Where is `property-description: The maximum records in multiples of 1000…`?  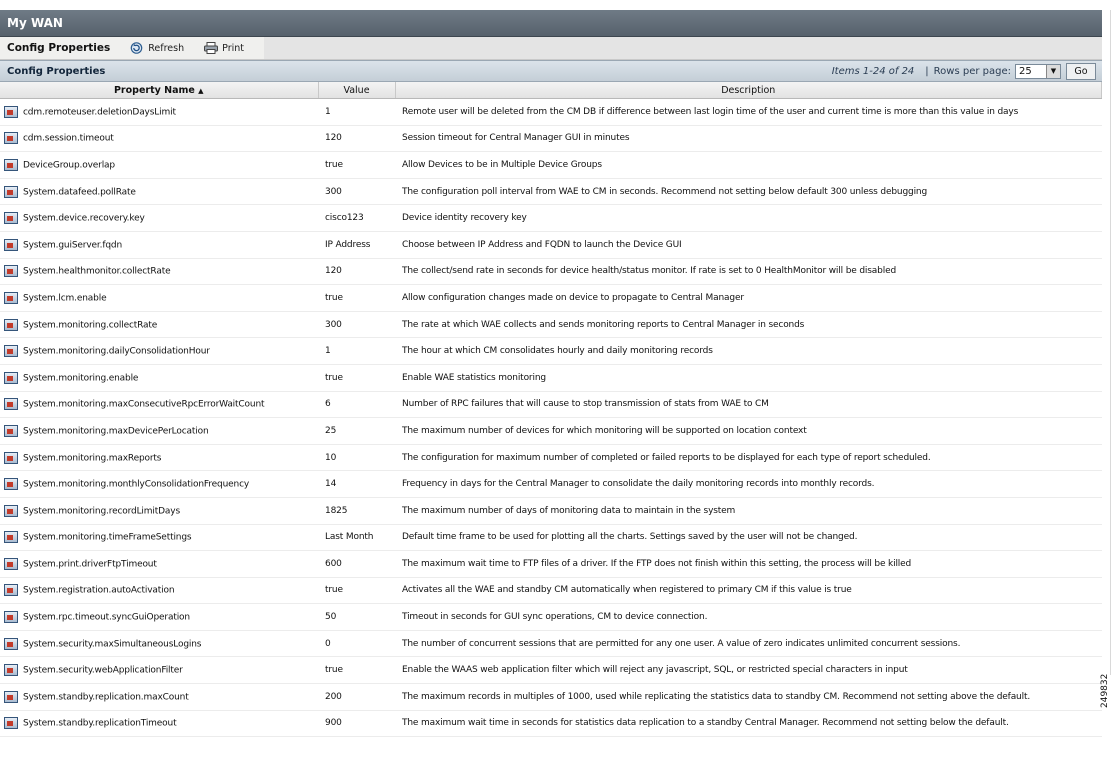
property-description: The maximum records in multiples of 1000… is located at coordinates (748, 697).